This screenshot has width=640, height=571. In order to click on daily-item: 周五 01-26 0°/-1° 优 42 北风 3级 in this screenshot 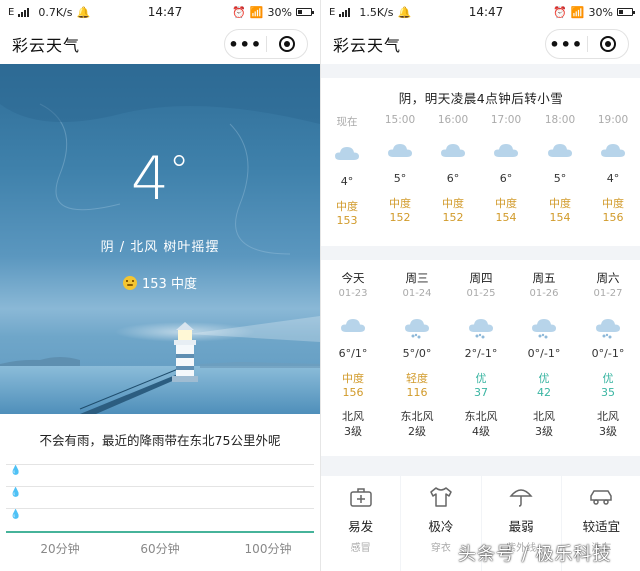, I will do `click(544, 354)`.